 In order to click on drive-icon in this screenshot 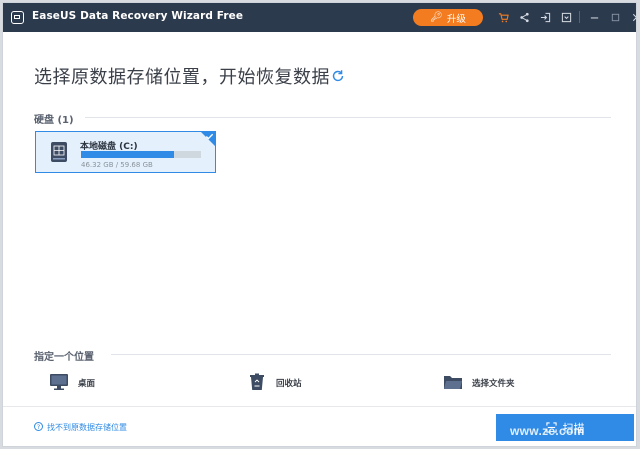, I will do `click(59, 152)`.